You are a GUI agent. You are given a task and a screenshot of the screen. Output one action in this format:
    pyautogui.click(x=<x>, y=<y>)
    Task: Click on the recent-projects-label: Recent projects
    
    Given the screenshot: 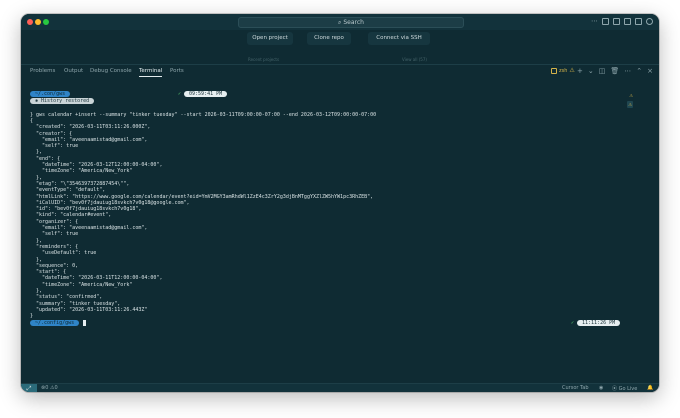 What is the action you would take?
    pyautogui.click(x=264, y=59)
    